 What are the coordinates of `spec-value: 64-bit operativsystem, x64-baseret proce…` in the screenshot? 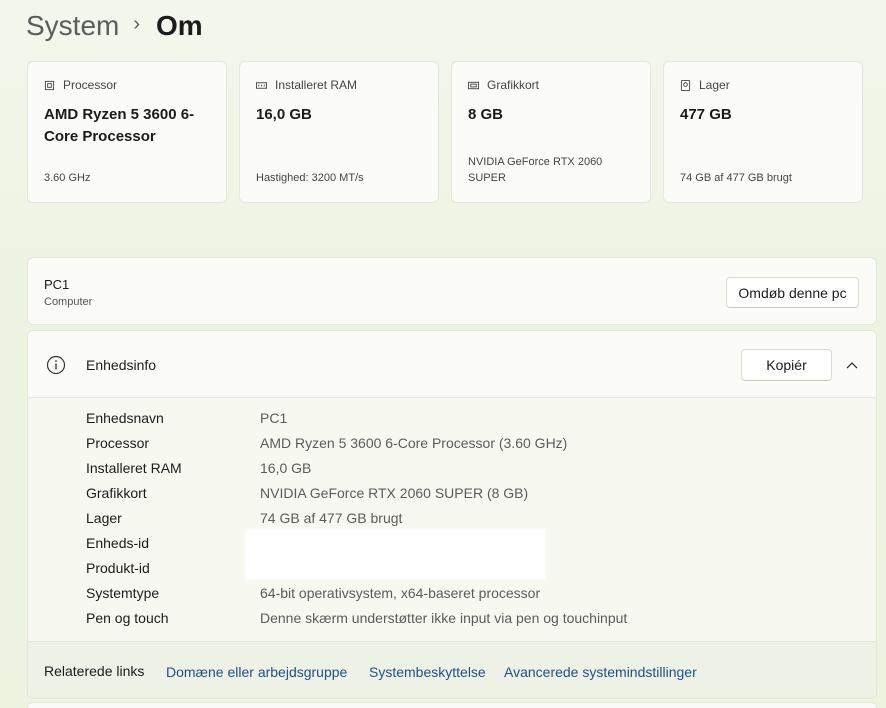 It's located at (400, 593).